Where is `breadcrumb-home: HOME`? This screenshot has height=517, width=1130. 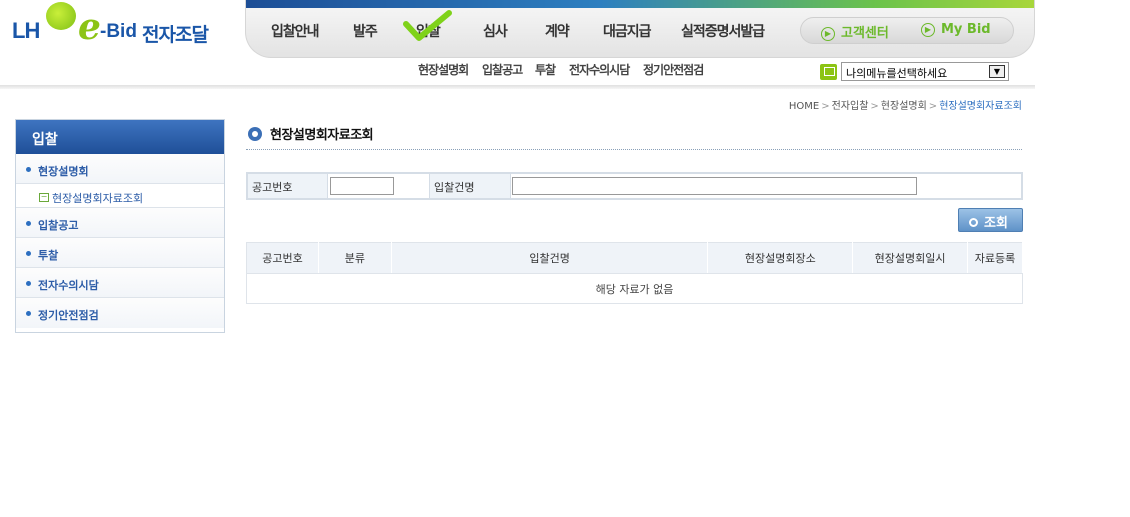
breadcrumb-home: HOME is located at coordinates (804, 106).